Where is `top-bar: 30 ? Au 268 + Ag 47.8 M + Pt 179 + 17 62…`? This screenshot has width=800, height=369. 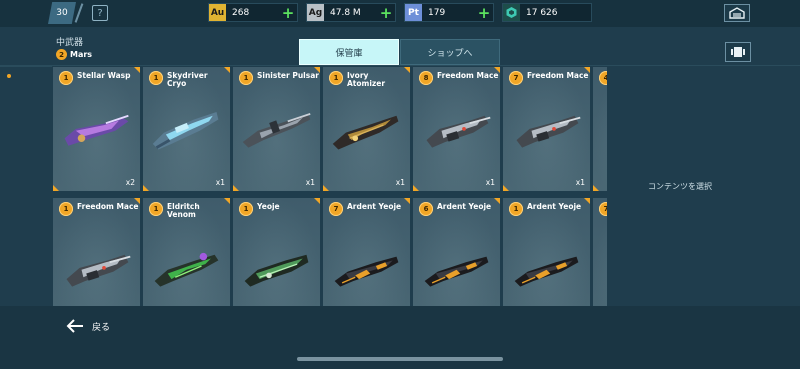
top-bar: 30 ? Au 268 + Ag 47.8 M + Pt 179 + 17 62… is located at coordinates (400, 13).